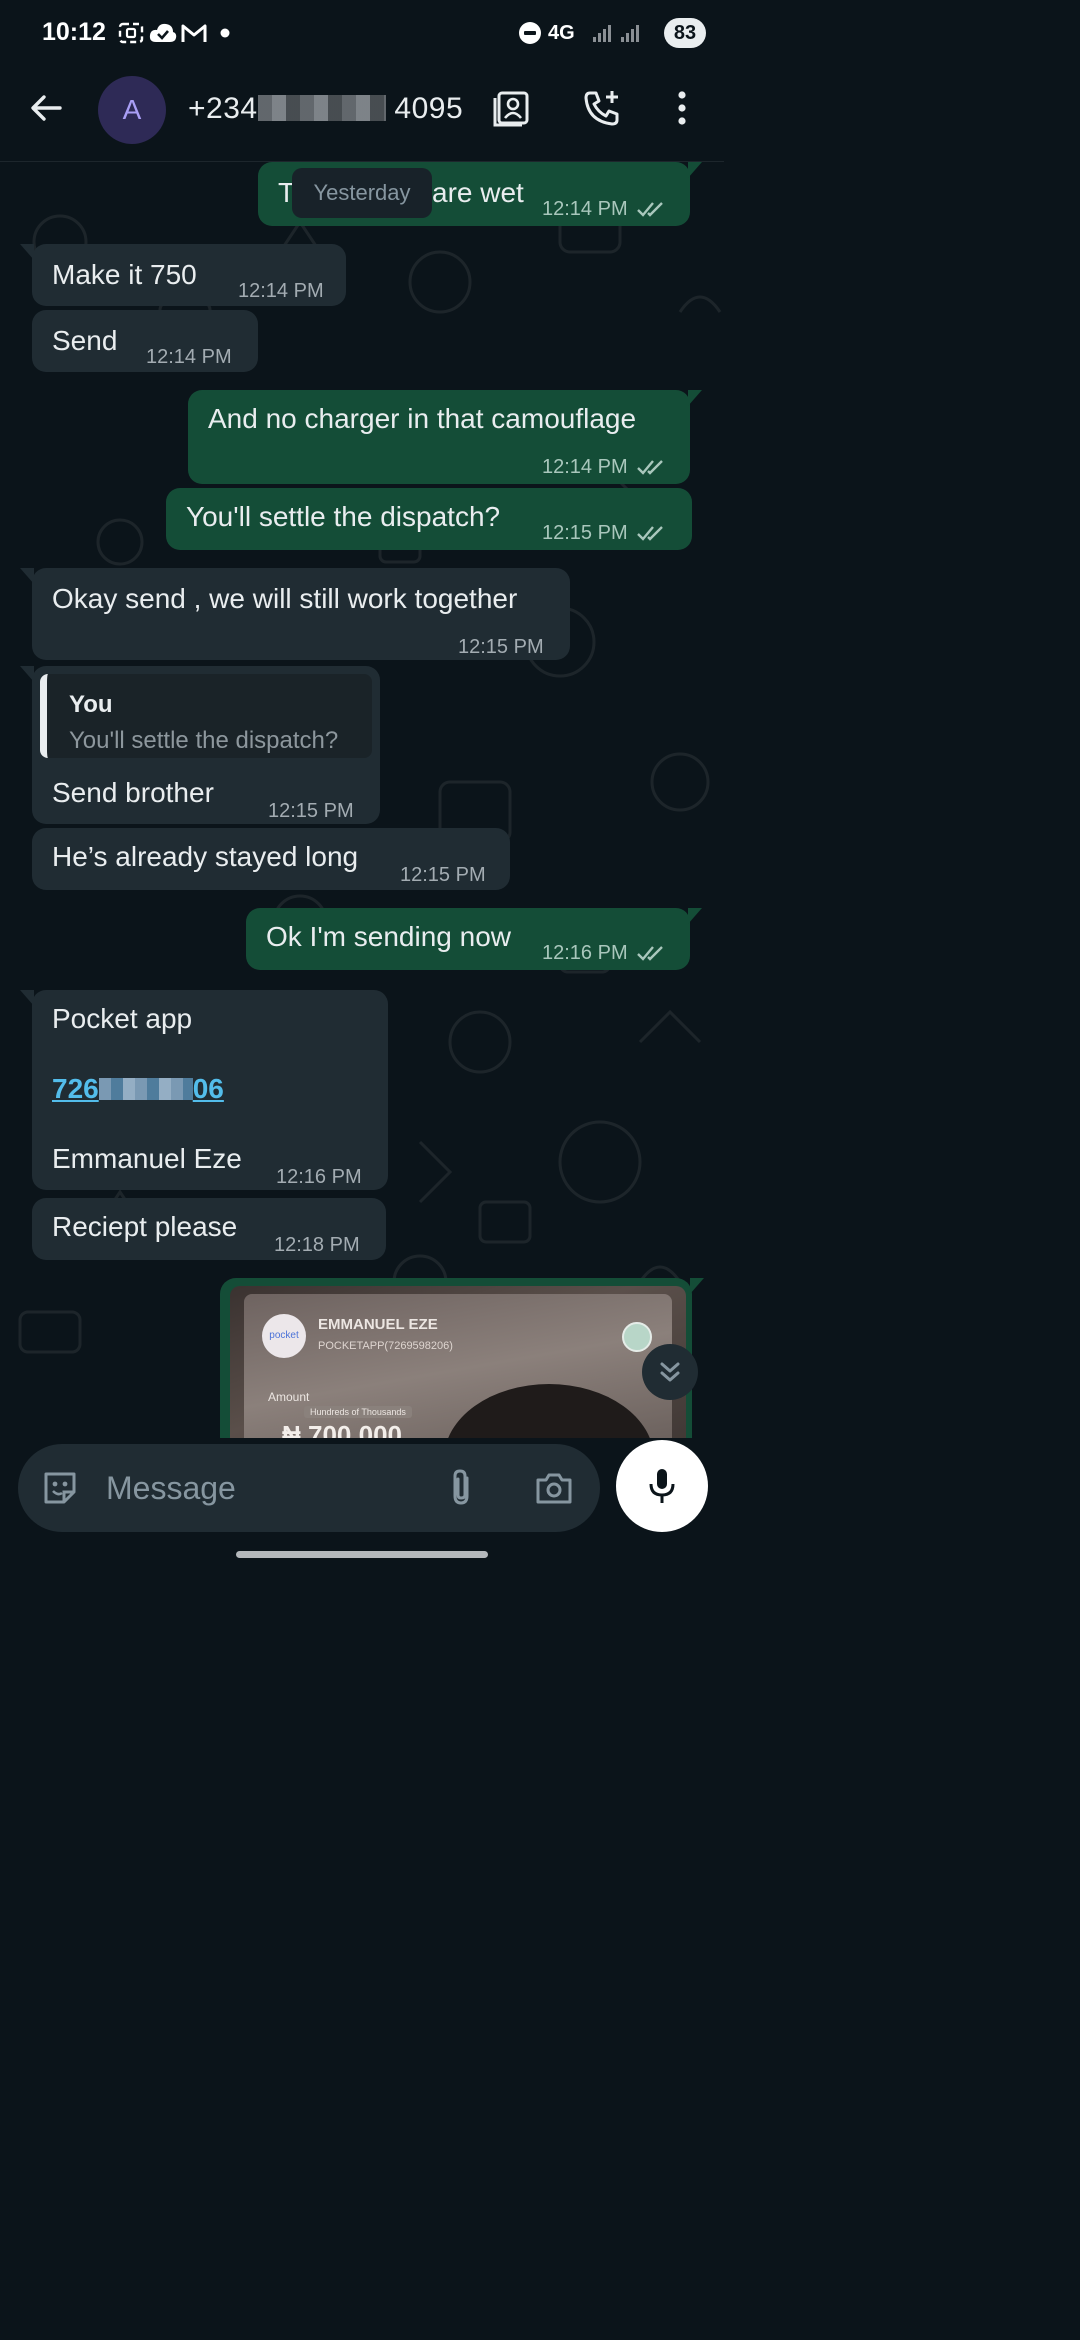 The width and height of the screenshot is (1080, 2340). Describe the element at coordinates (549, 1411) in the screenshot. I see `receipt-shadow` at that location.